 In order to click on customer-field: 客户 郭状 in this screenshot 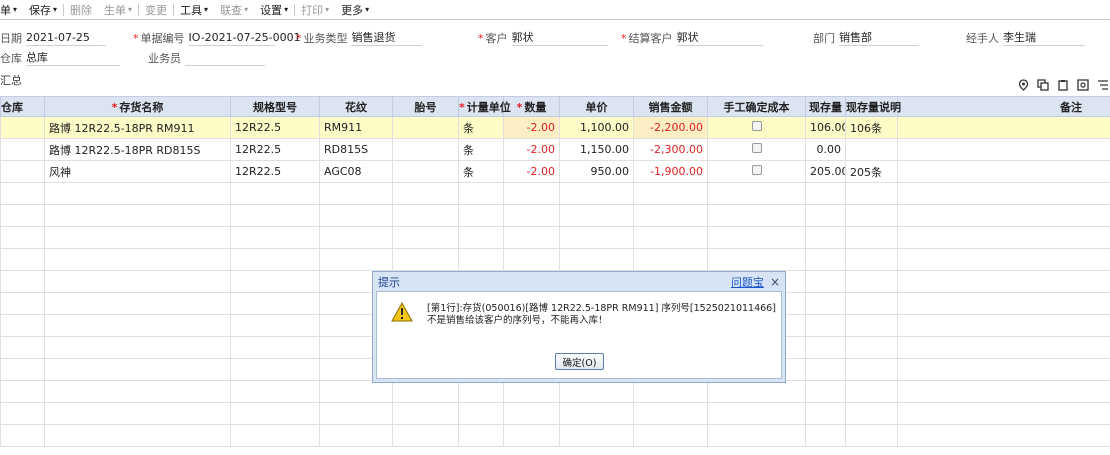, I will do `click(543, 38)`.